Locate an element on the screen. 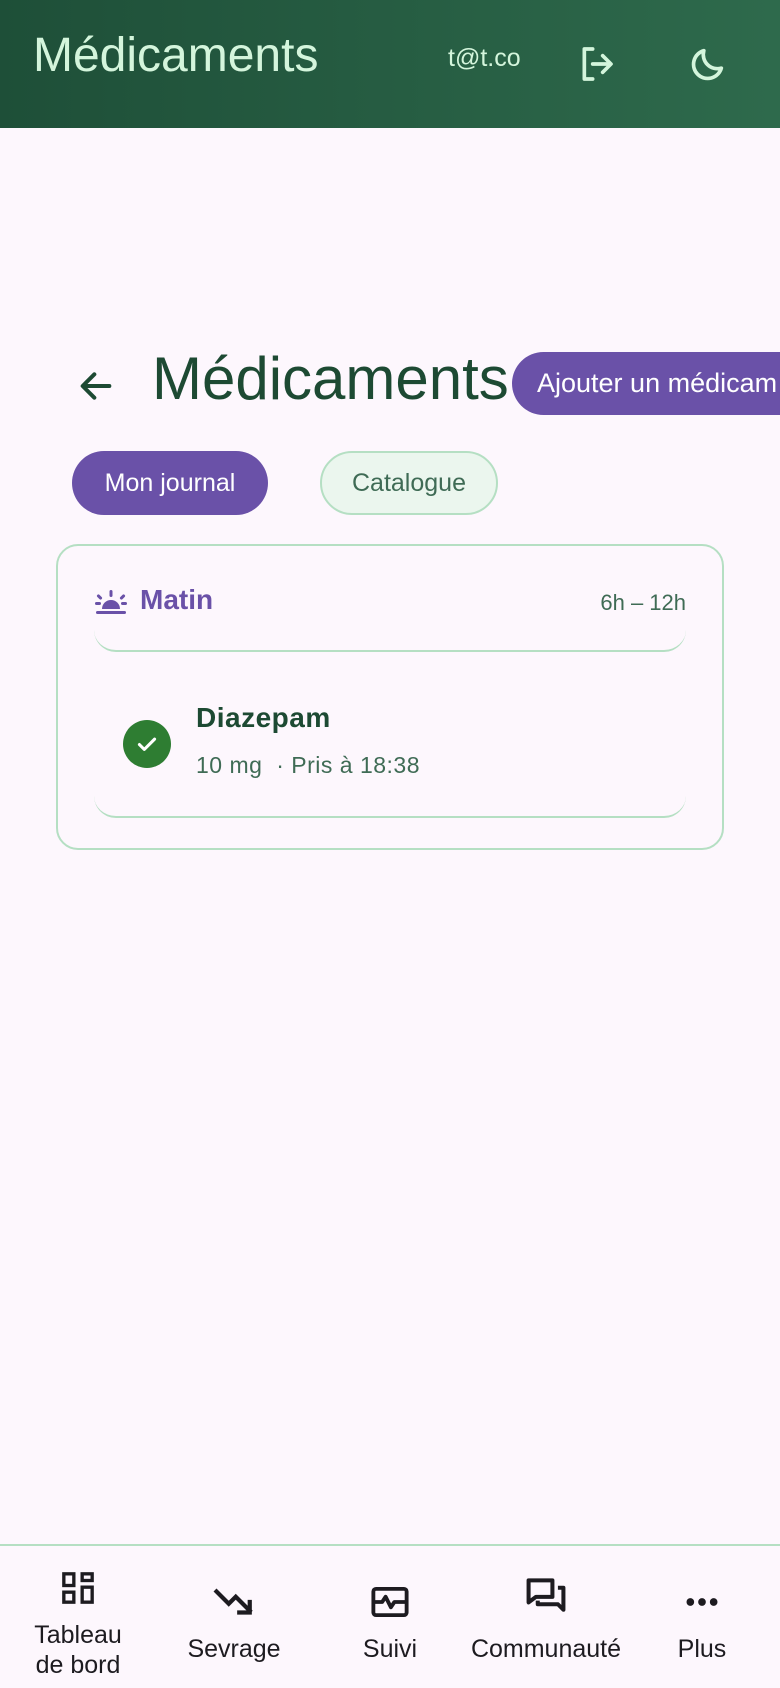 Image resolution: width=780 pixels, height=1688 pixels. nav-item-suivi: Suivi is located at coordinates (390, 1617).